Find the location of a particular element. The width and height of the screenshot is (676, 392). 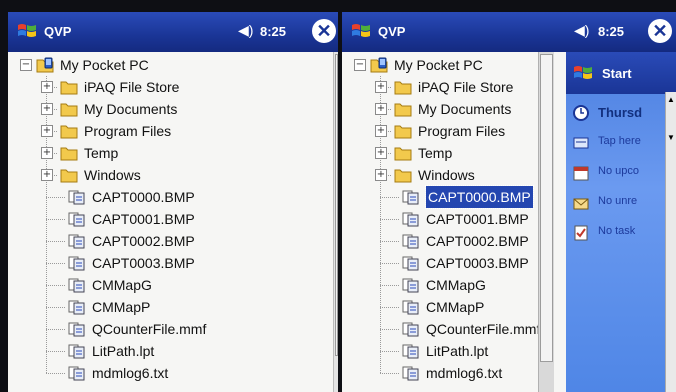

tree-file-node: CAPT0001.BMP is located at coordinates (158, 219).